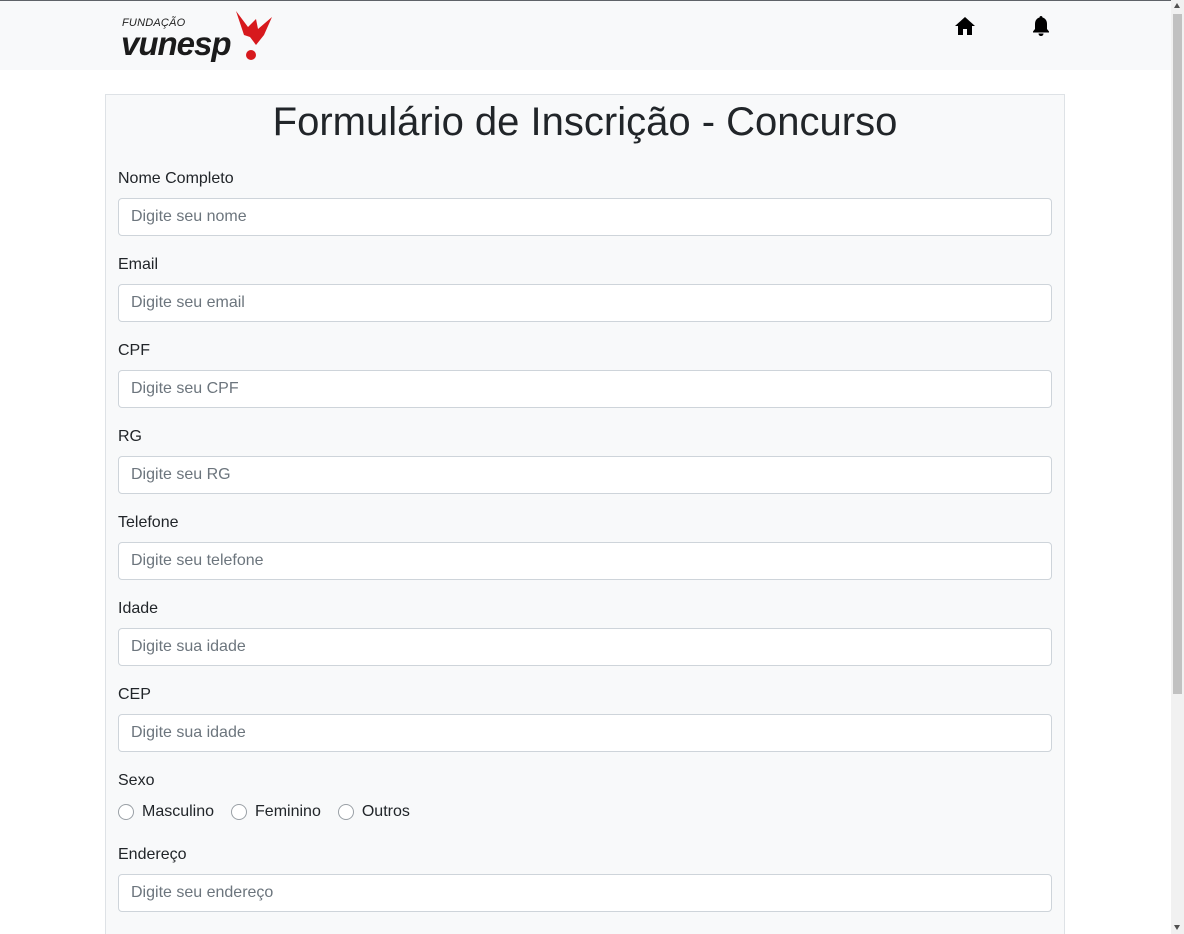  Describe the element at coordinates (134, 350) in the screenshot. I see `cpf-label: CPF` at that location.